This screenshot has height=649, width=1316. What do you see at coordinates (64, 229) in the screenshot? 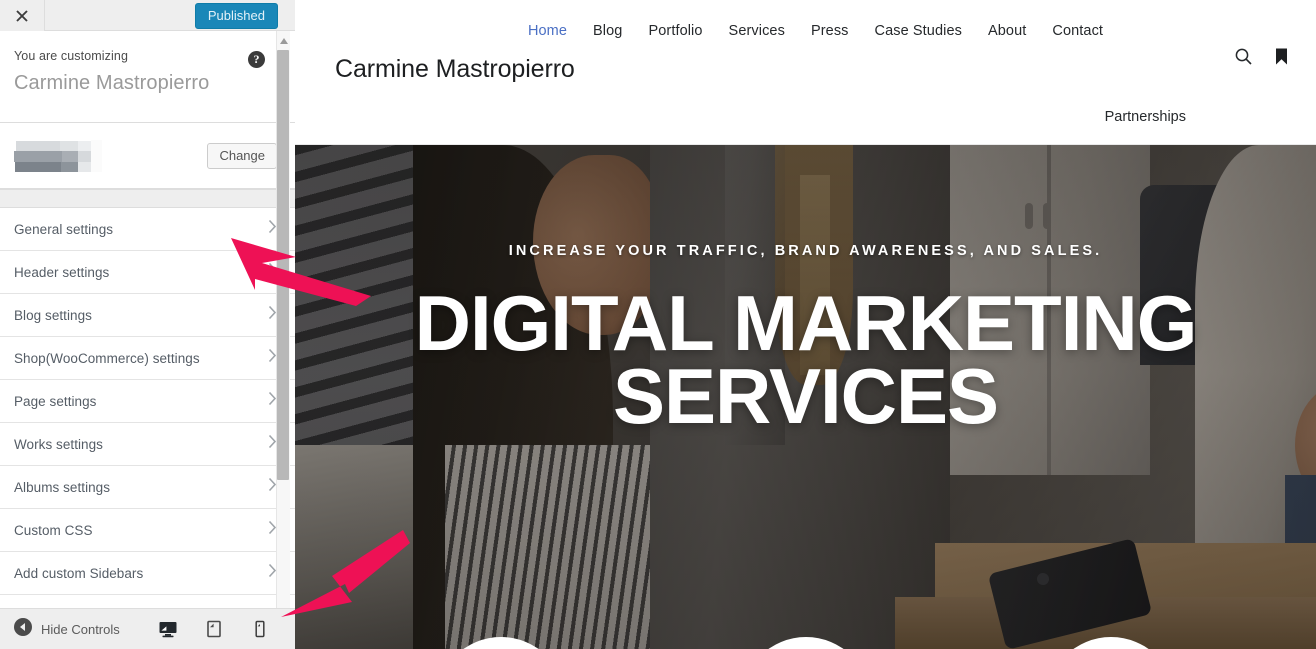
I see `sidebar-item-label: General settings` at bounding box center [64, 229].